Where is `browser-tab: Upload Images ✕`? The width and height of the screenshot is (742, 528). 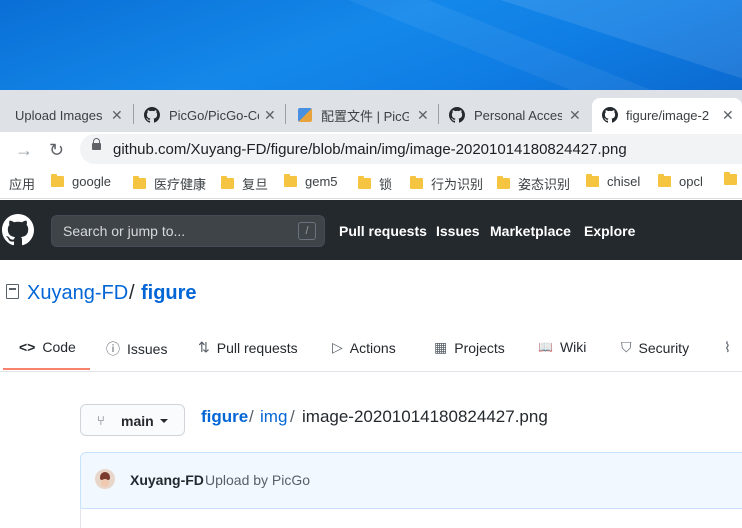
browser-tab: Upload Images ✕ is located at coordinates (64, 115).